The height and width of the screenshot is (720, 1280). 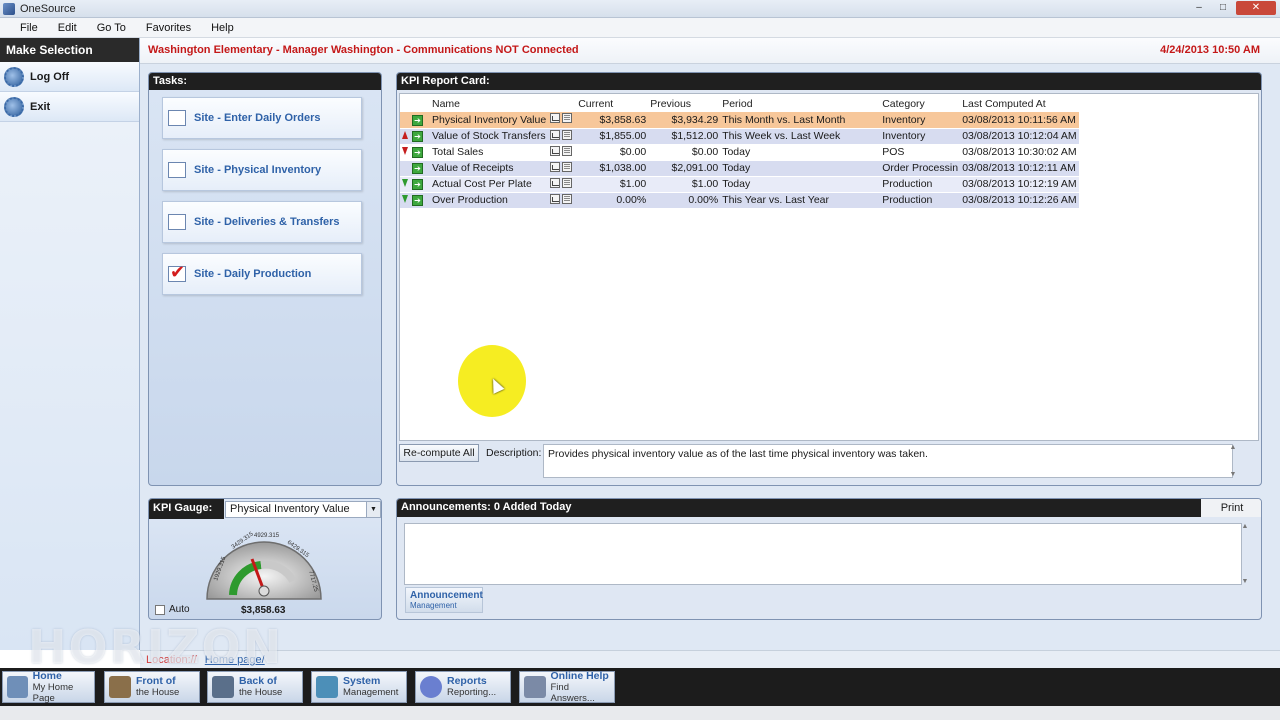 I want to click on description-scrollbar: ▲ ▼, so click(x=1233, y=461).